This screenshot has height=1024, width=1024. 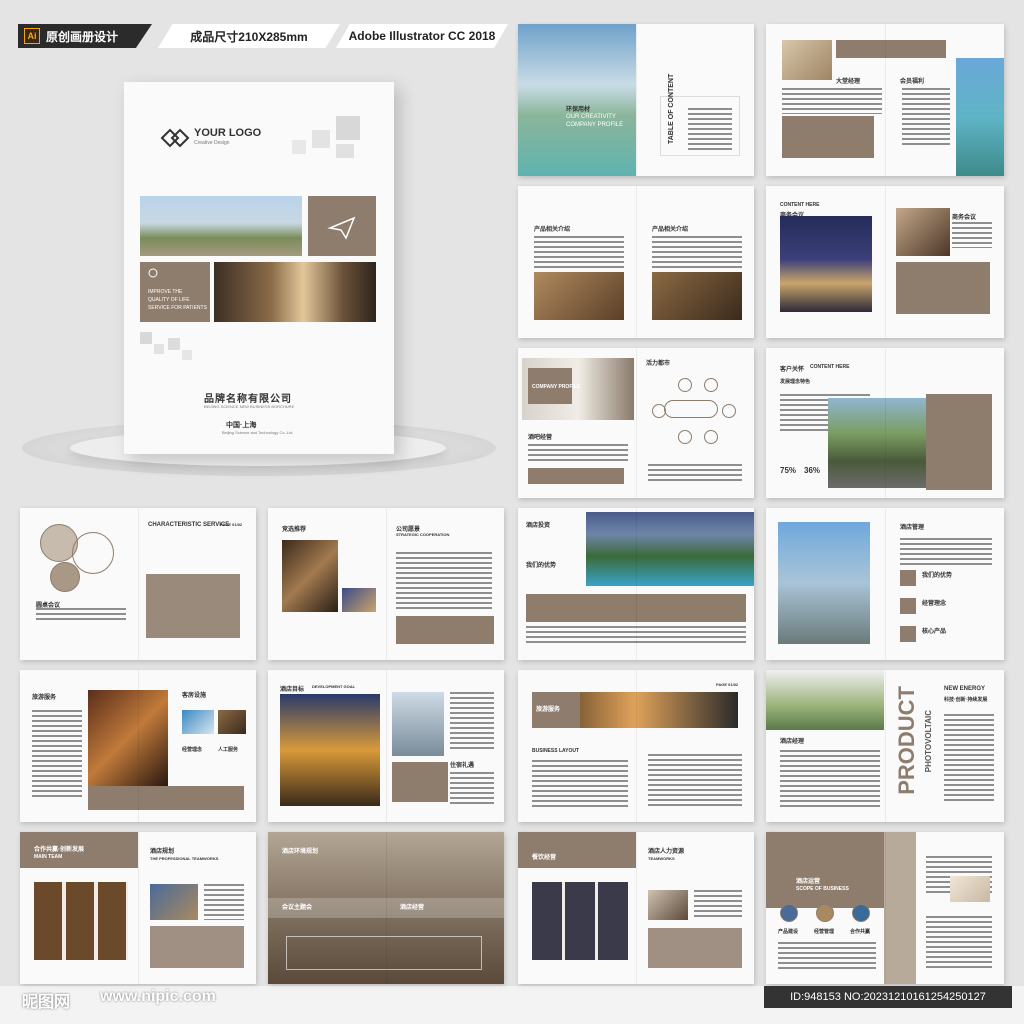 What do you see at coordinates (800, 205) in the screenshot?
I see `tag: CONTENT HERE` at bounding box center [800, 205].